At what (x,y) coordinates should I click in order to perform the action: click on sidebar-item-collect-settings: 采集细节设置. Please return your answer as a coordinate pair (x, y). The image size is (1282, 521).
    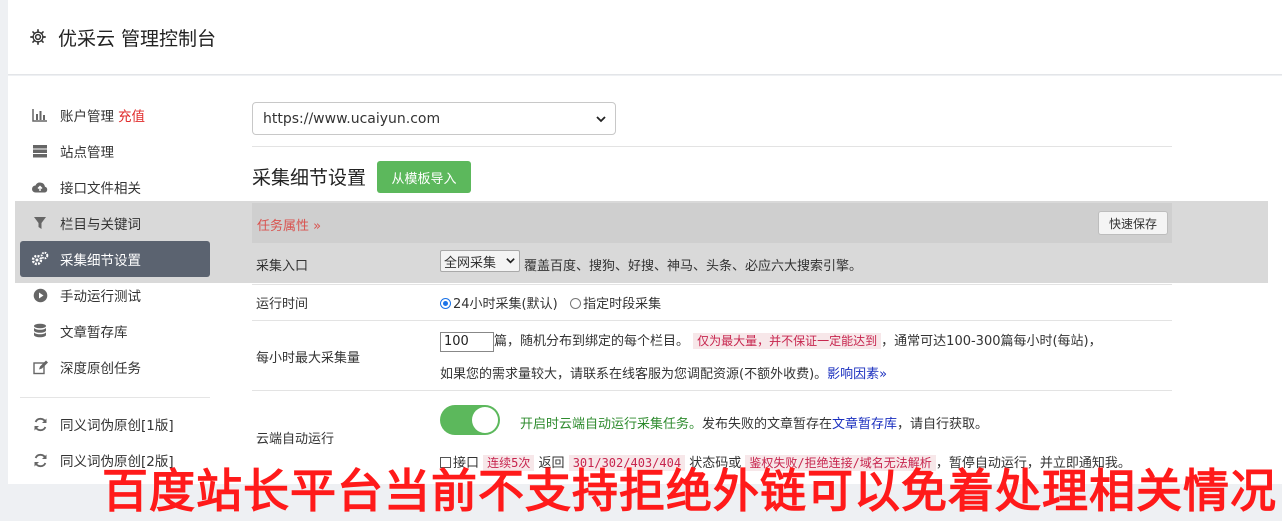
    Looking at the image, I should click on (115, 259).